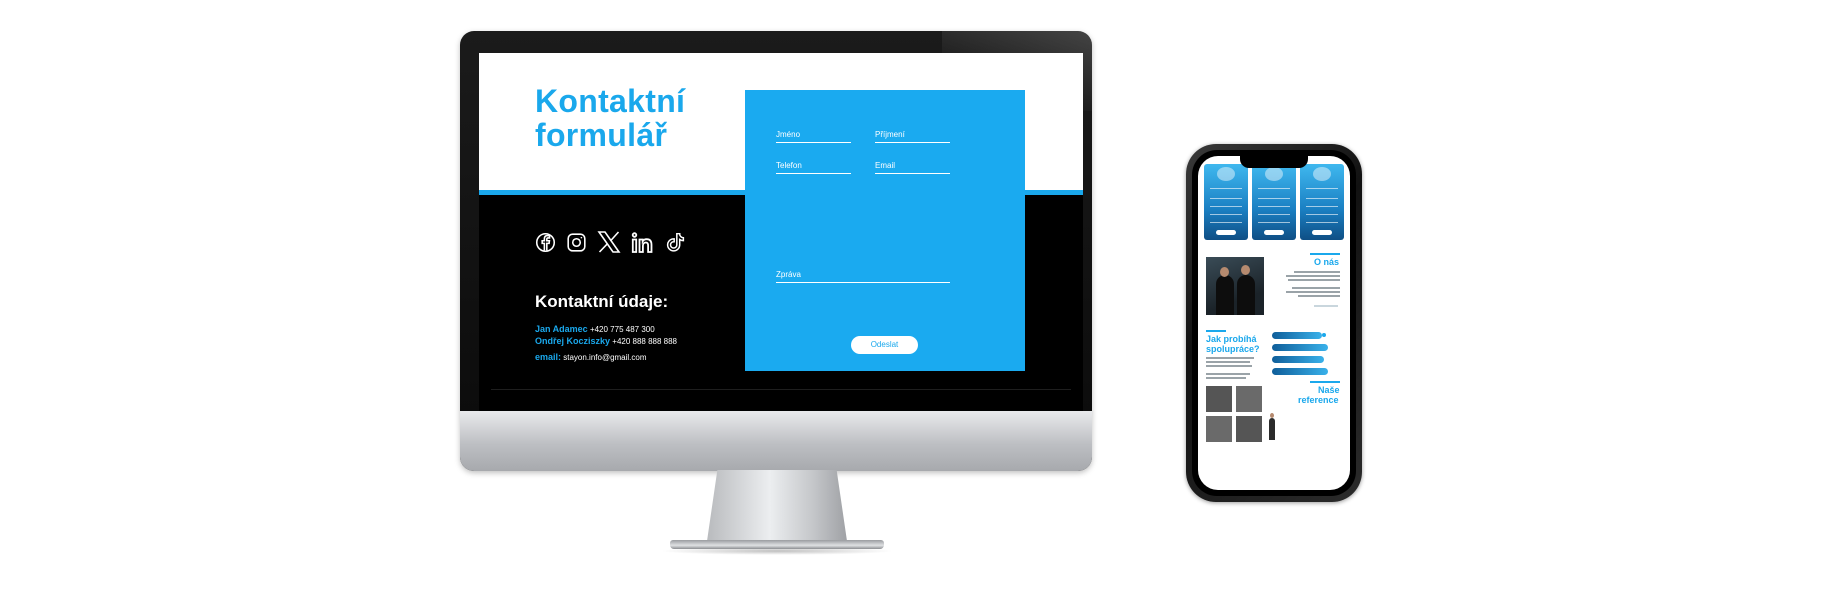 This screenshot has width=1848, height=589. I want to click on social-links, so click(610, 242).